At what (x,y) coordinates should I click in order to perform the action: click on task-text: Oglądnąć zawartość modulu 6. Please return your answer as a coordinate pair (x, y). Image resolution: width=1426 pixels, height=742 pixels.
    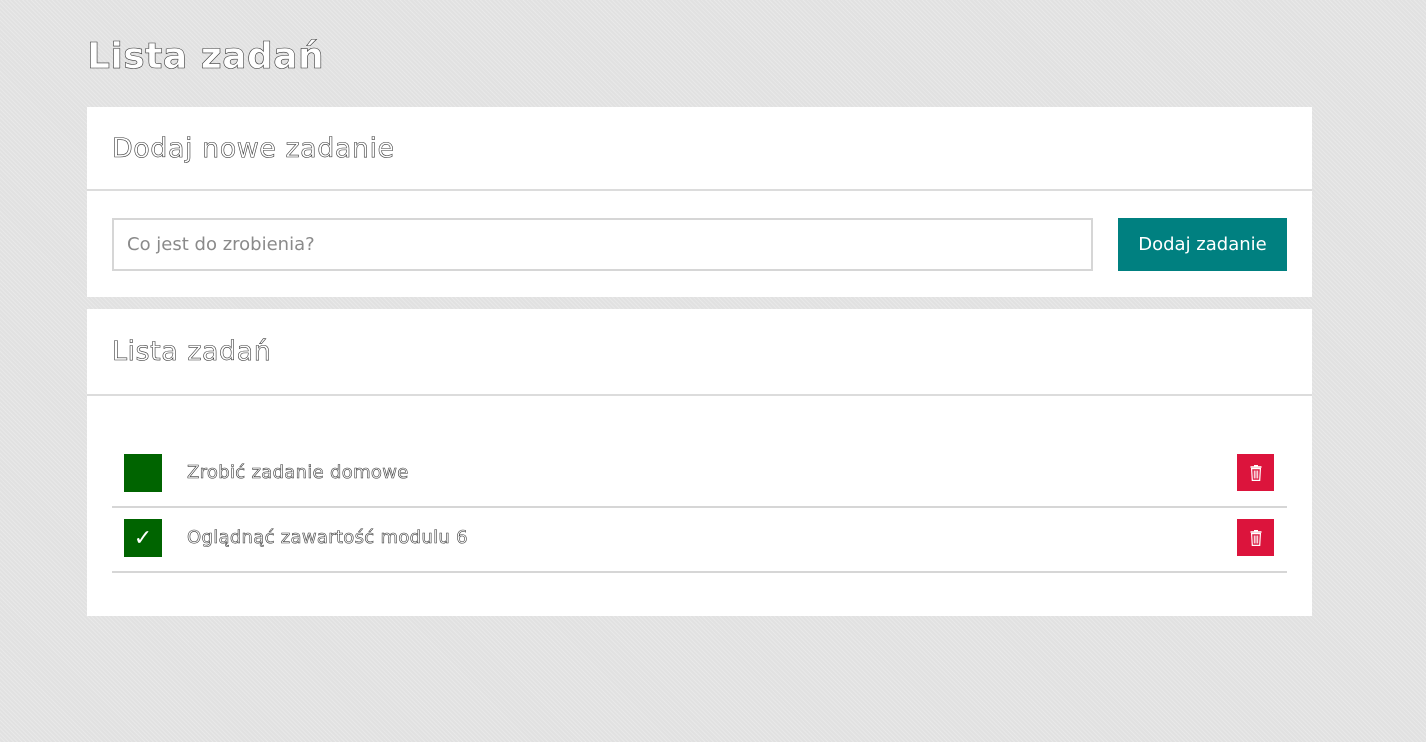
    Looking at the image, I should click on (327, 538).